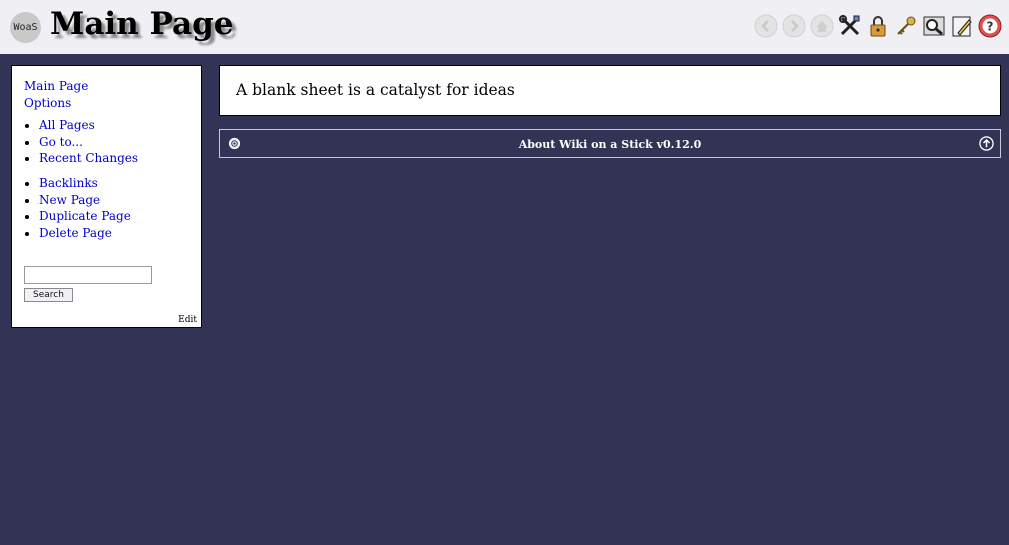 This screenshot has width=1009, height=545. I want to click on list-item: Delete Page, so click(85, 233).